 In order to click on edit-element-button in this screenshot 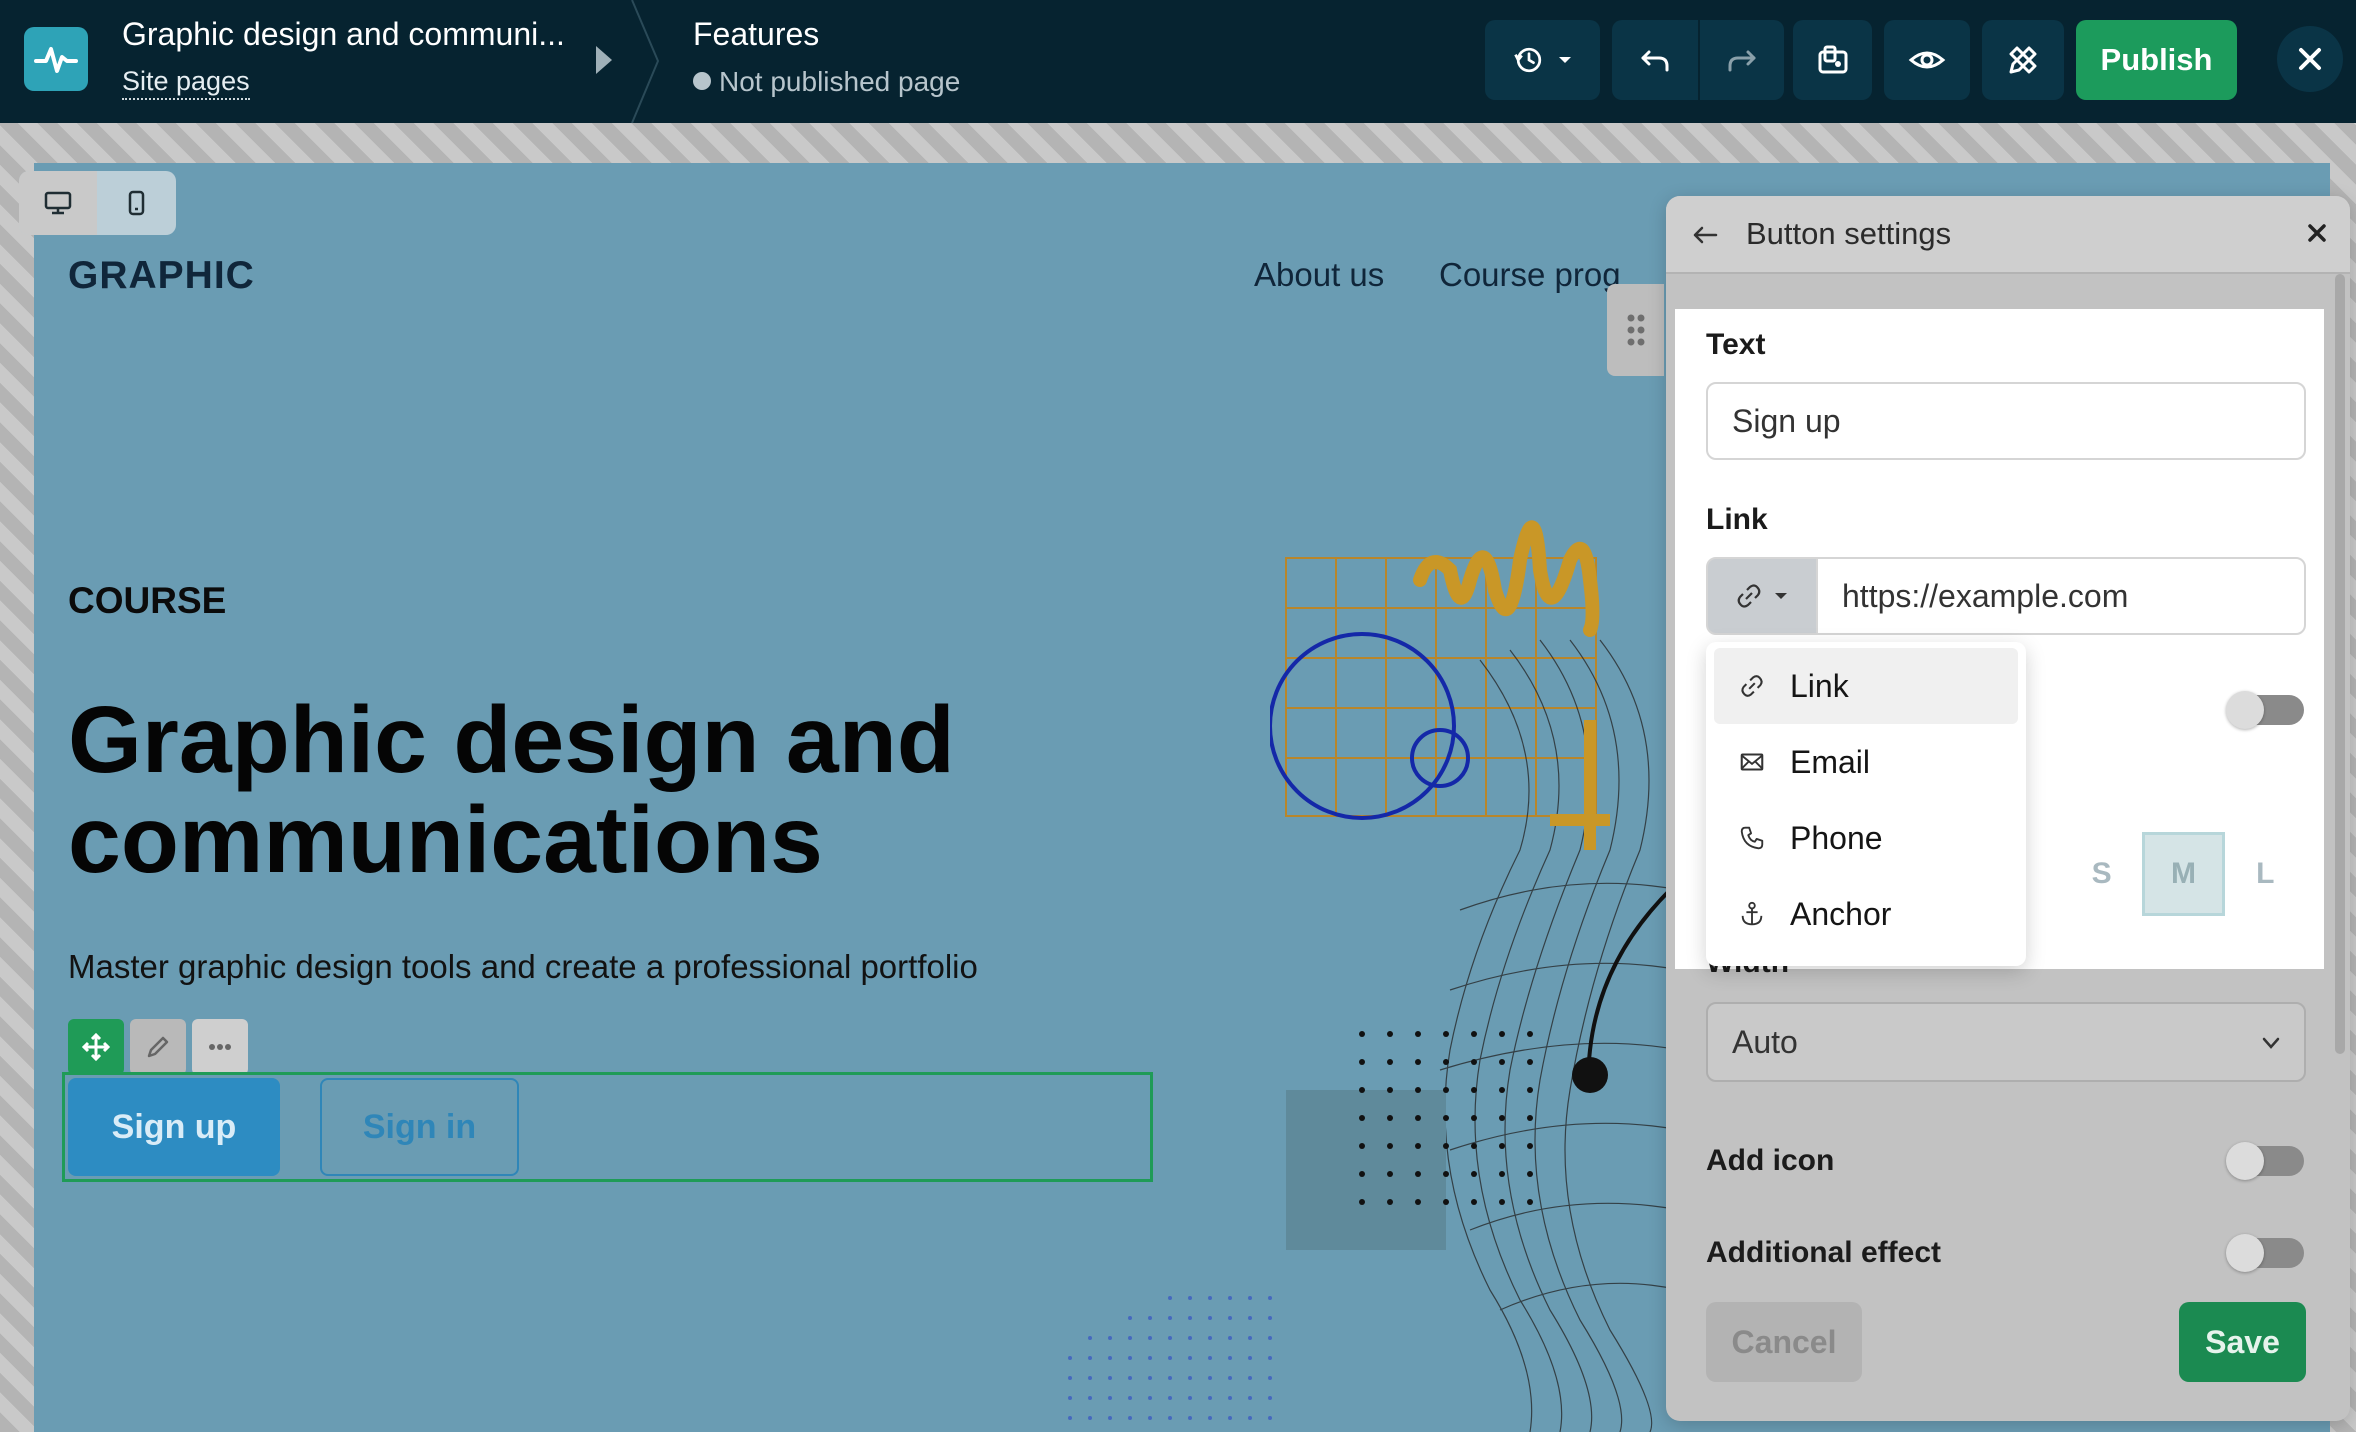, I will do `click(158, 1047)`.